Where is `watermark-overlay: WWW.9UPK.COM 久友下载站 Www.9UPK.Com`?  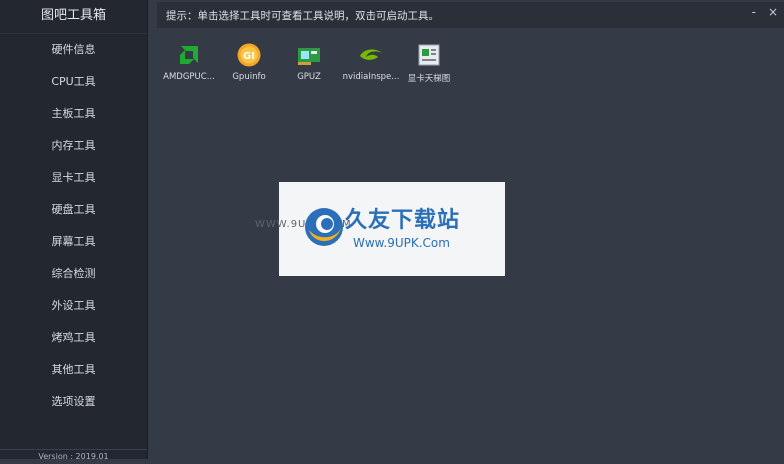
watermark-overlay: WWW.9UPK.COM 久友下载站 Www.9UPK.Com is located at coordinates (380, 229).